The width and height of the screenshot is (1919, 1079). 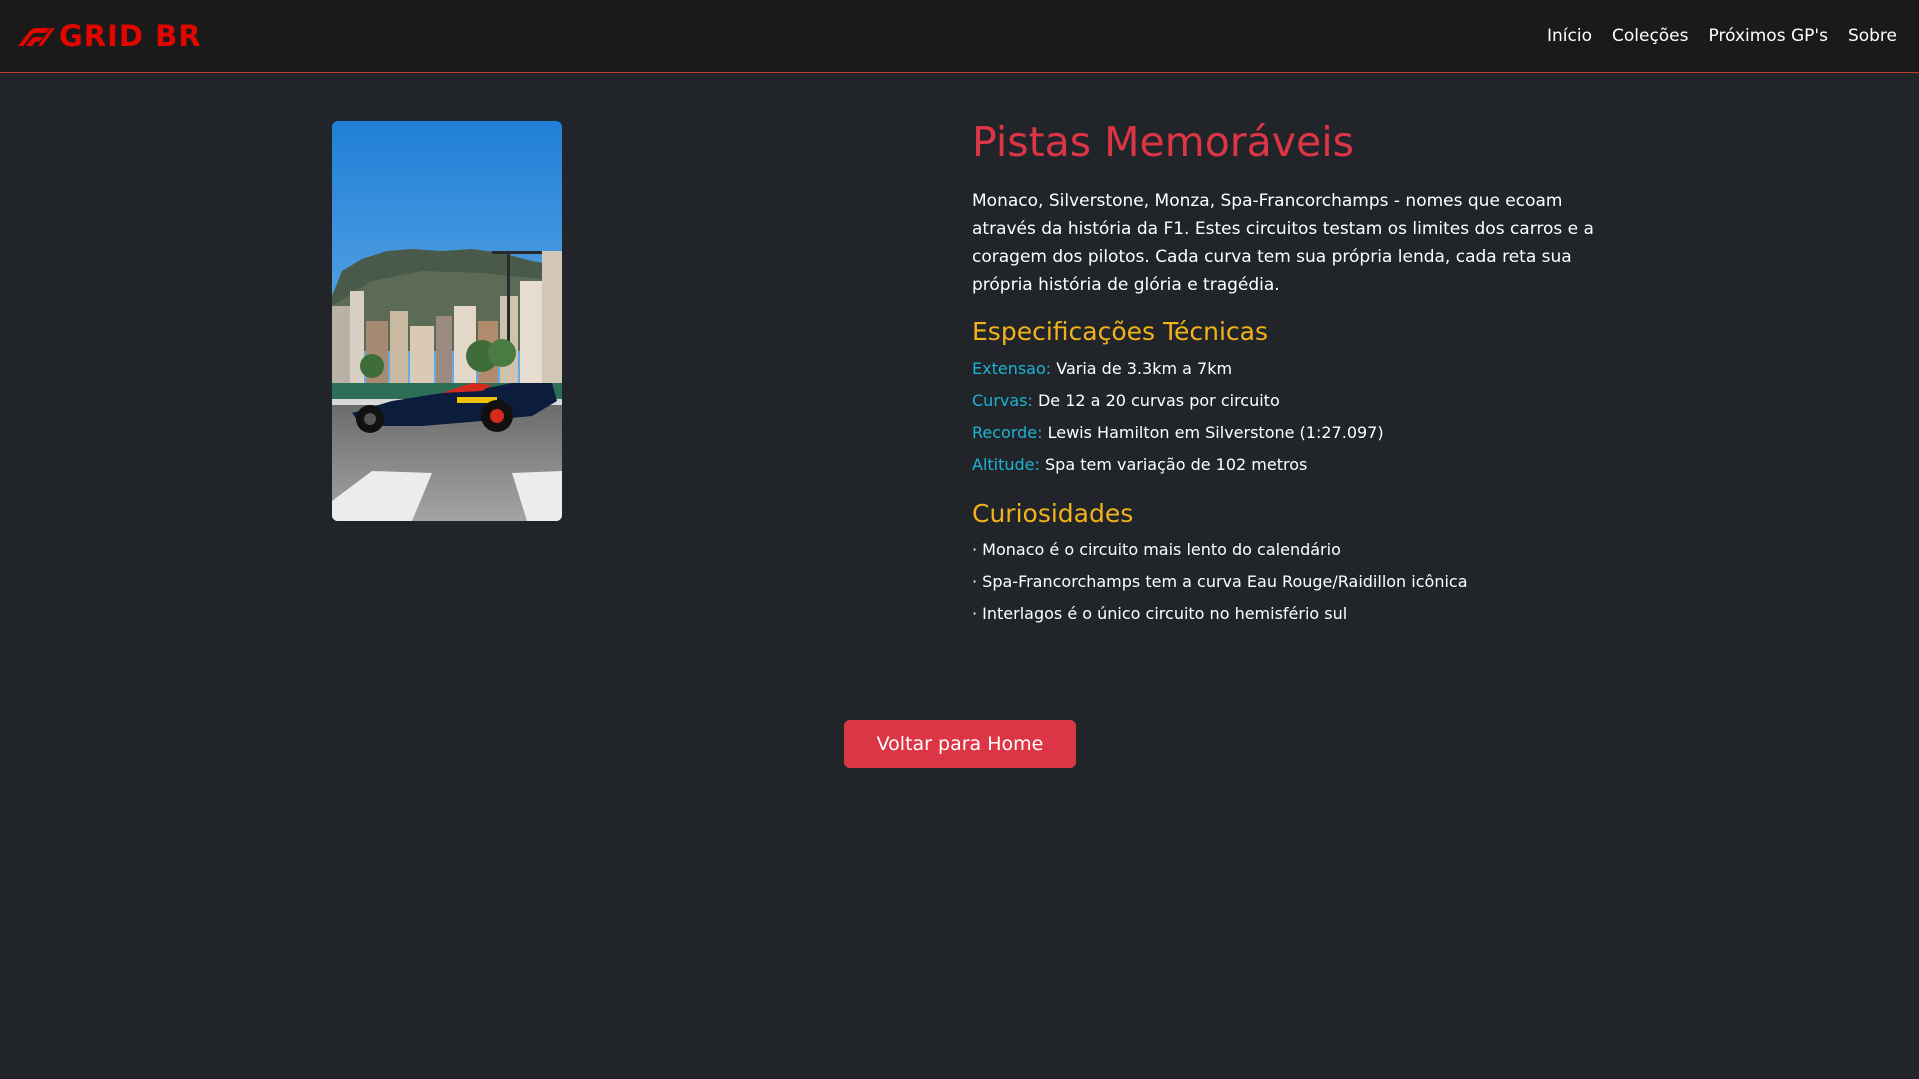 I want to click on spec-item-extensao: Extensao: Varia de 3.3km a 7km, so click(x=1283, y=369).